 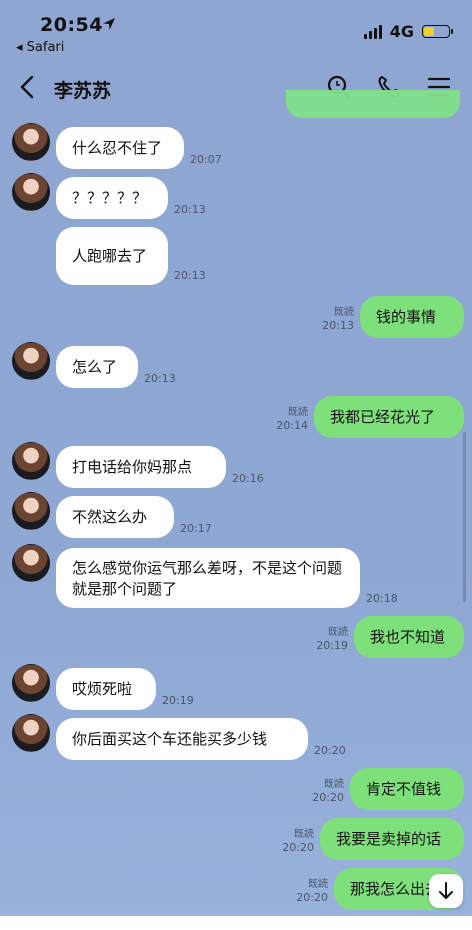 What do you see at coordinates (208, 578) in the screenshot?
I see `incoming-message-bubble: 怎么感觉你运气那么差呀，不是这个问题就是那个问题了` at bounding box center [208, 578].